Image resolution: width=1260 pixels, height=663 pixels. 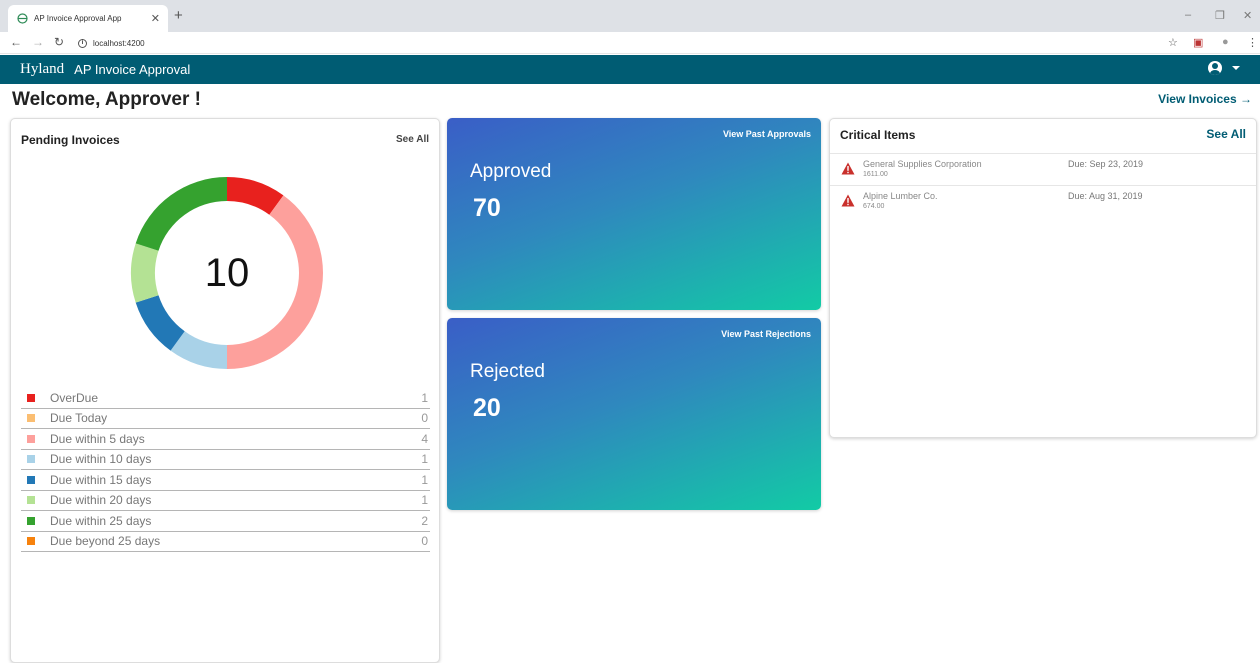 I want to click on address-bar: i localhost:4200, so click(x=111, y=43).